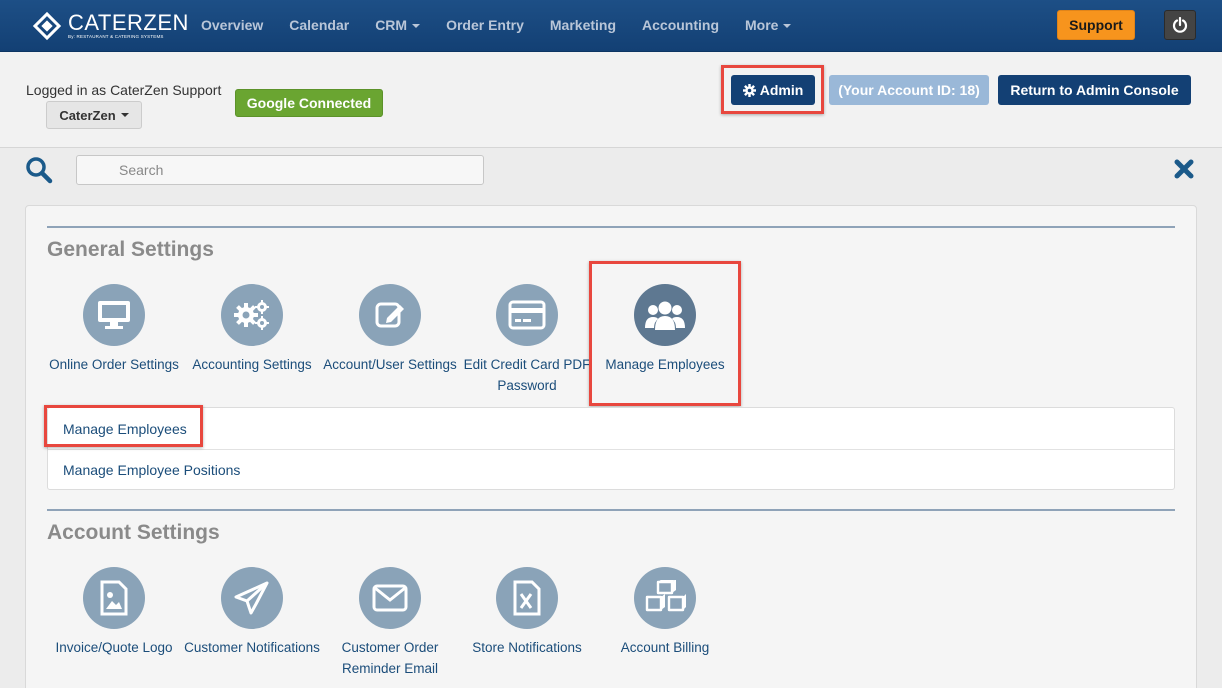 The image size is (1222, 688). I want to click on close-icon, so click(1184, 169).